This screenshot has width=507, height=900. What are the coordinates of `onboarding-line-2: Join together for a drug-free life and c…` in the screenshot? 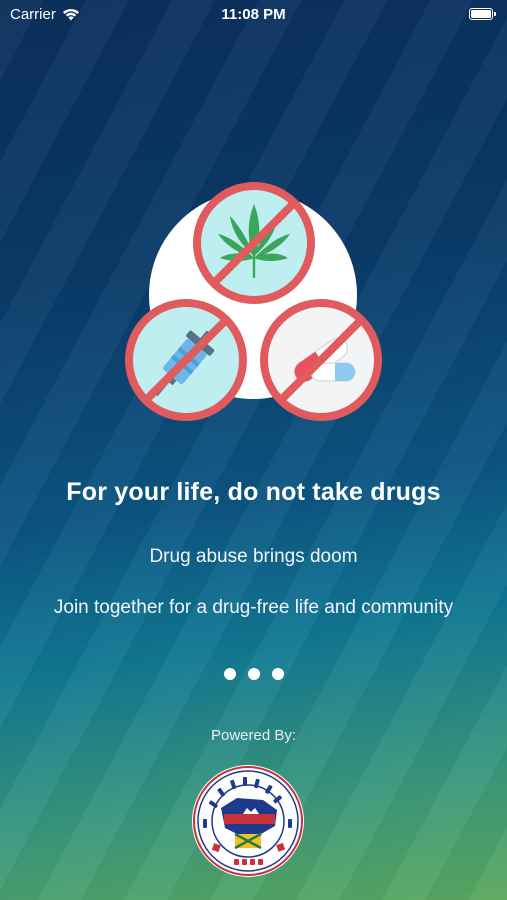 It's located at (253, 607).